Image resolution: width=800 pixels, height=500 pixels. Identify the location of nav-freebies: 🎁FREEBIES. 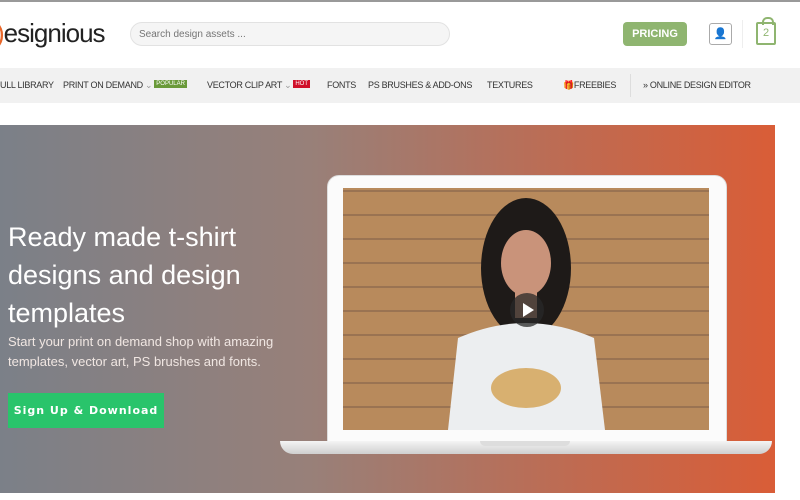
(589, 85).